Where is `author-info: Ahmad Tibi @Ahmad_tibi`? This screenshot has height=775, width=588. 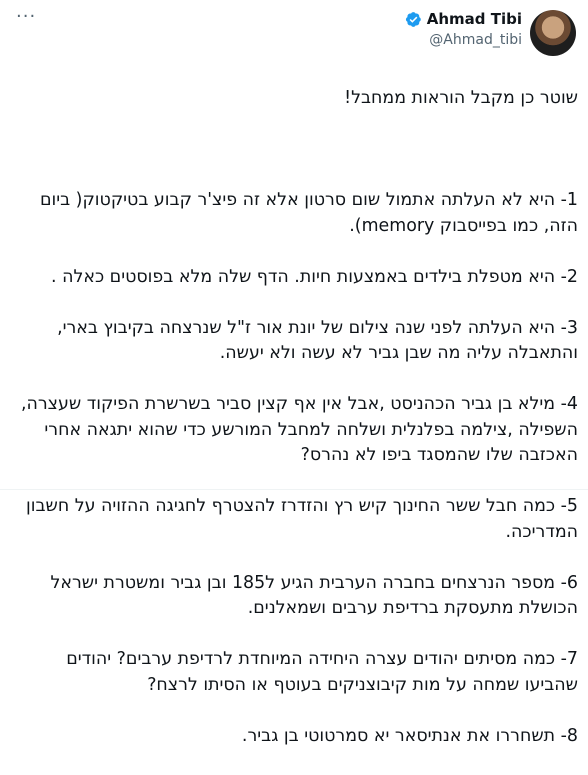 author-info: Ahmad Tibi @Ahmad_tibi is located at coordinates (463, 29).